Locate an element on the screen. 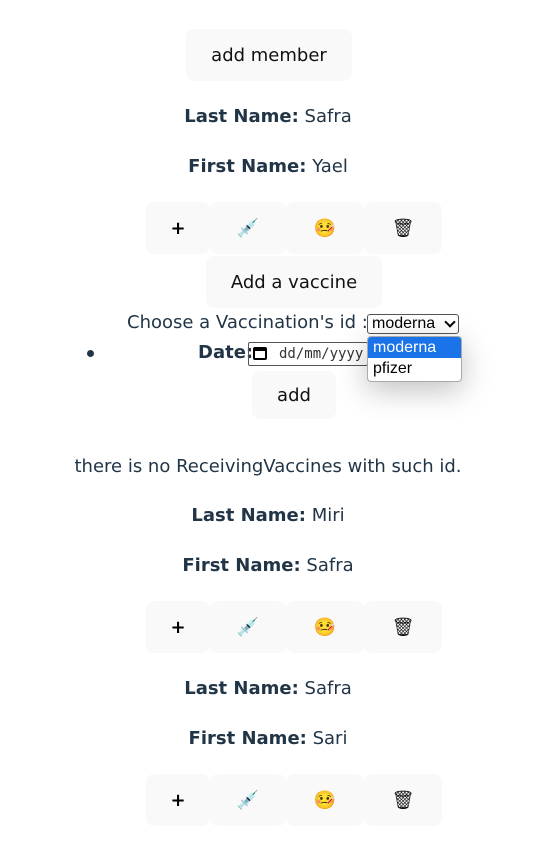 This screenshot has width=536, height=868. member-1-last-name: Last Name: Safra is located at coordinates (268, 116).